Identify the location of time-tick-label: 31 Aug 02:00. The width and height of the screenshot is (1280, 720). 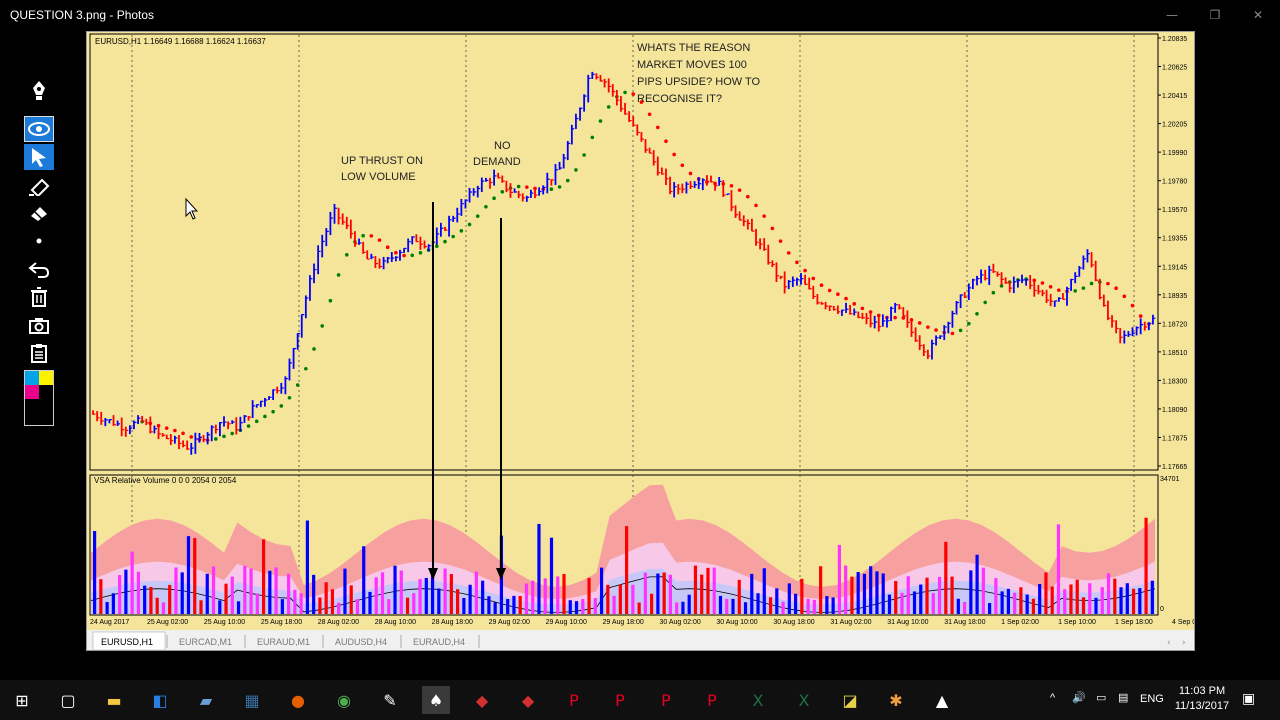
(850, 622).